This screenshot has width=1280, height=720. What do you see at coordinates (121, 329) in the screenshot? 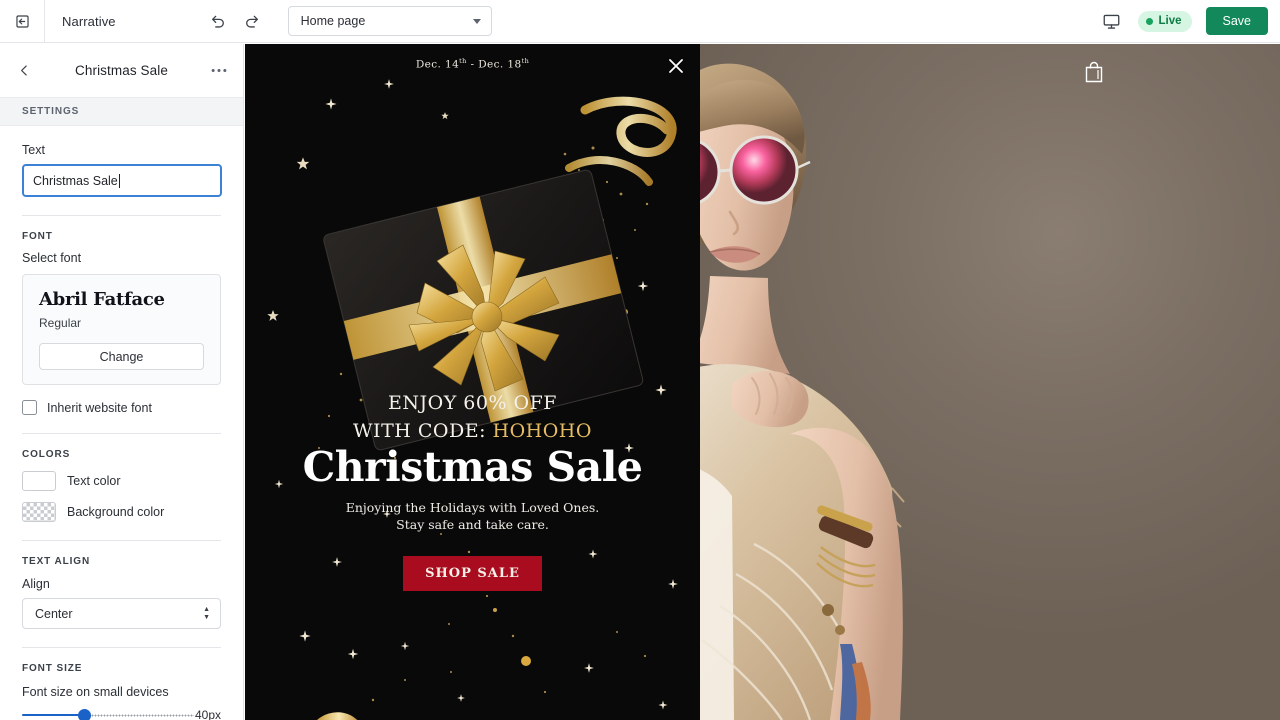
I see `font-preview-card: Abril Fatface Regular Change` at bounding box center [121, 329].